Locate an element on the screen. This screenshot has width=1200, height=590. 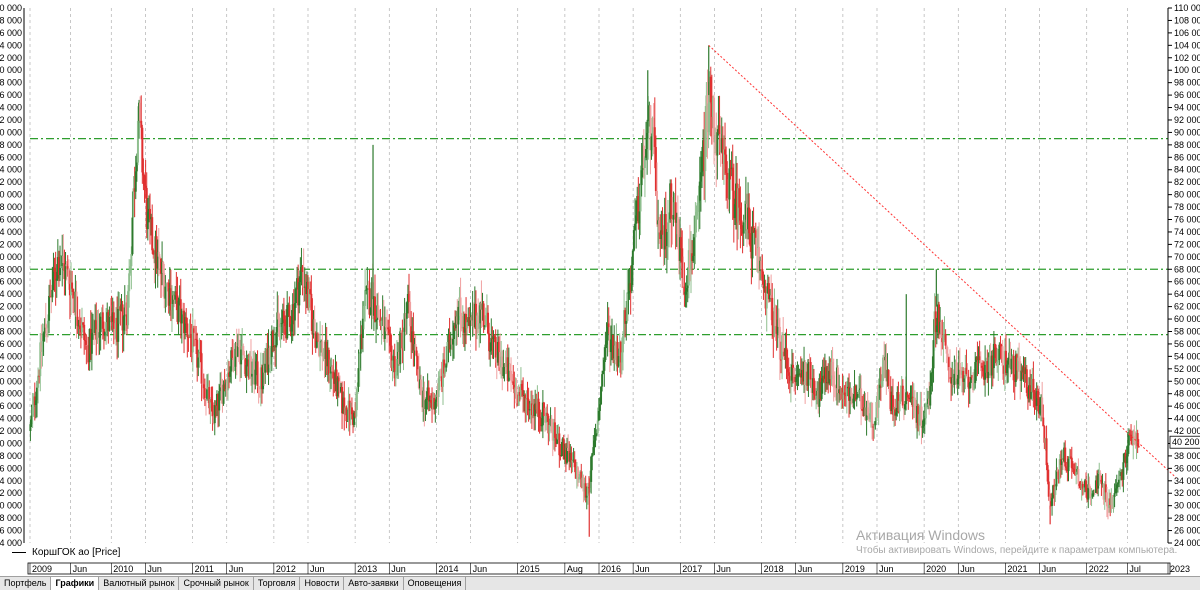
y-tick-label-right: 38 000 is located at coordinates (1187, 456).